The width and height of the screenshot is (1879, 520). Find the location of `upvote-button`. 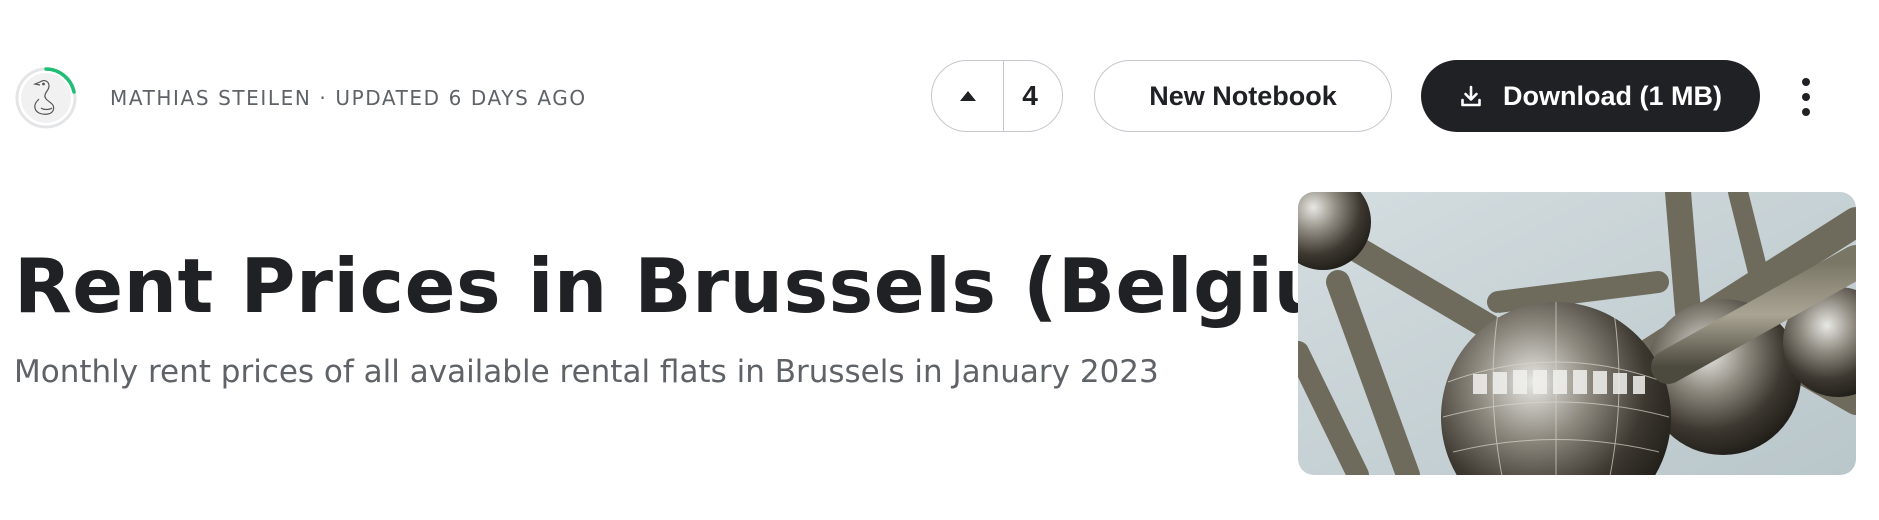

upvote-button is located at coordinates (968, 96).